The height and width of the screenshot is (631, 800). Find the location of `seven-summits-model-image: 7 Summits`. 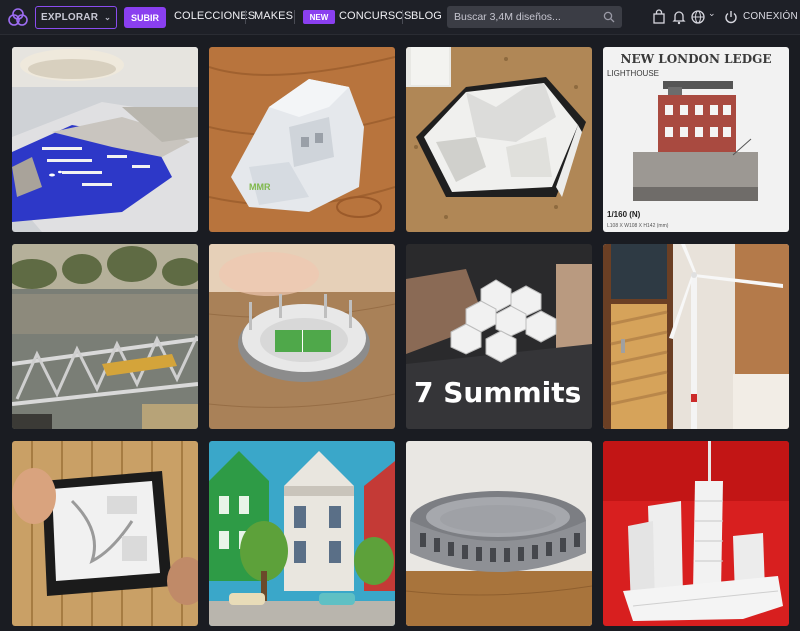

seven-summits-model-image: 7 Summits is located at coordinates (499, 336).